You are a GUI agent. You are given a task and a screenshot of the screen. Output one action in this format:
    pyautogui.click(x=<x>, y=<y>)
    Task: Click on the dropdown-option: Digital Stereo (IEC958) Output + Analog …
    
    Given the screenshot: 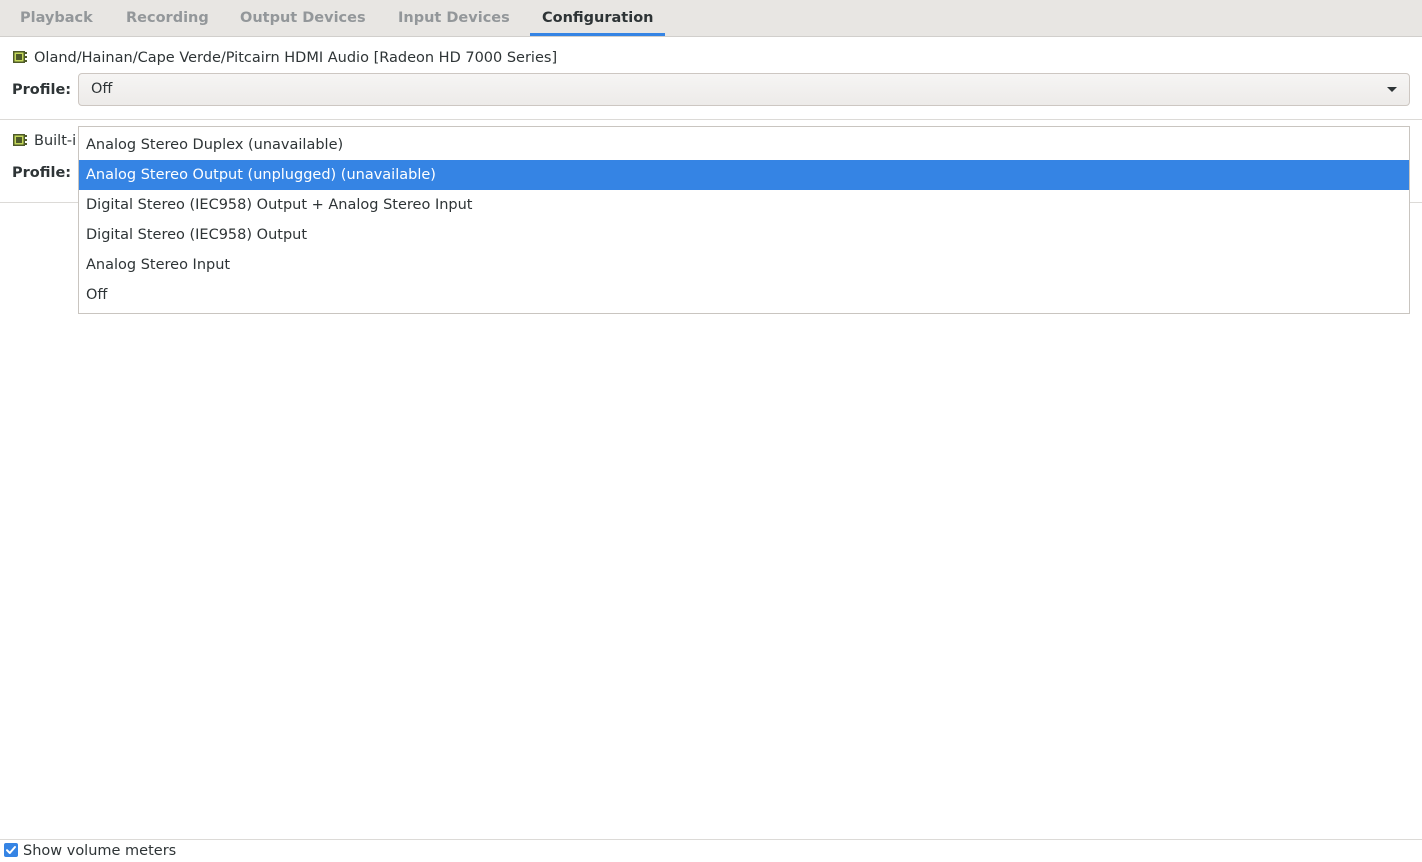 What is the action you would take?
    pyautogui.click(x=744, y=205)
    